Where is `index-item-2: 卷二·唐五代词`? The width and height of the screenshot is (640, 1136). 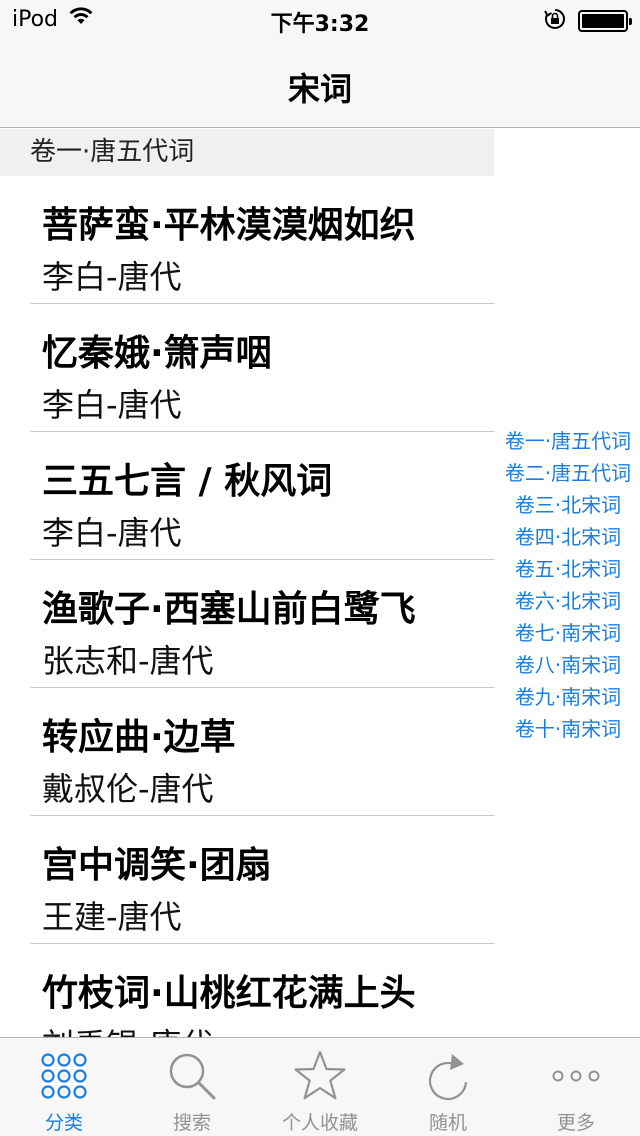 index-item-2: 卷二·唐五代词 is located at coordinates (568, 473).